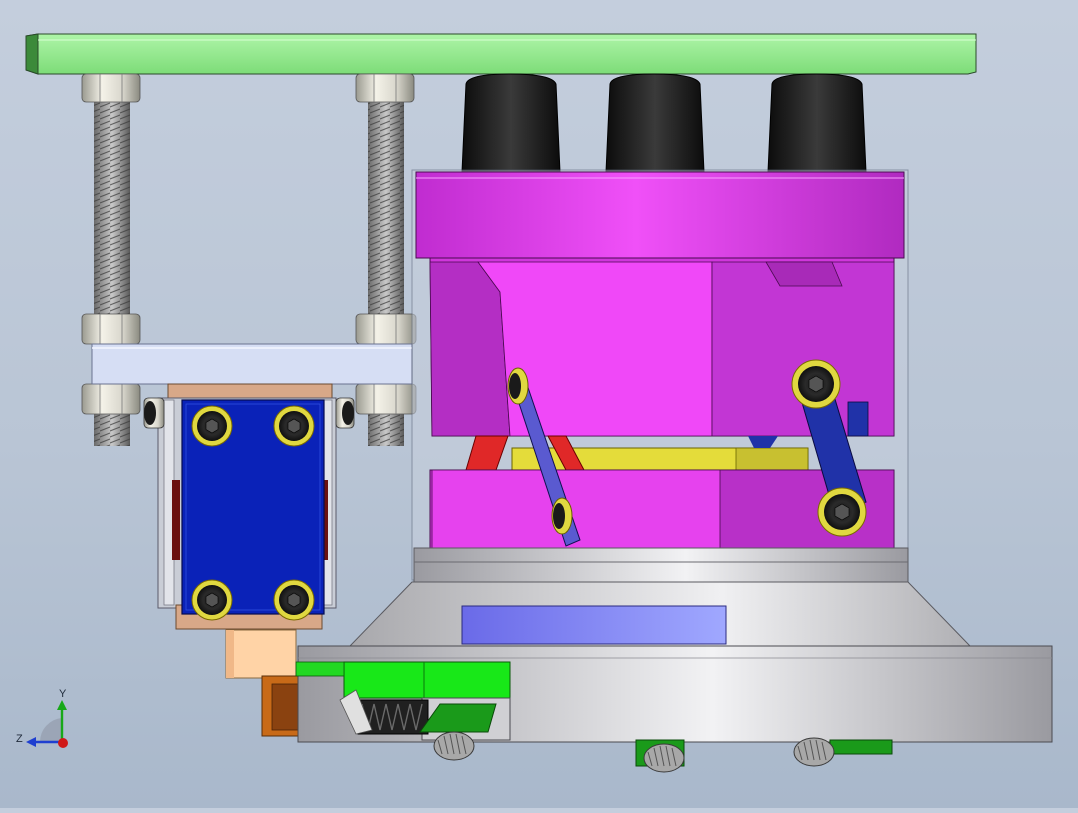 This screenshot has width=1078, height=813. I want to click on triad-z-label: Z, so click(19, 739).